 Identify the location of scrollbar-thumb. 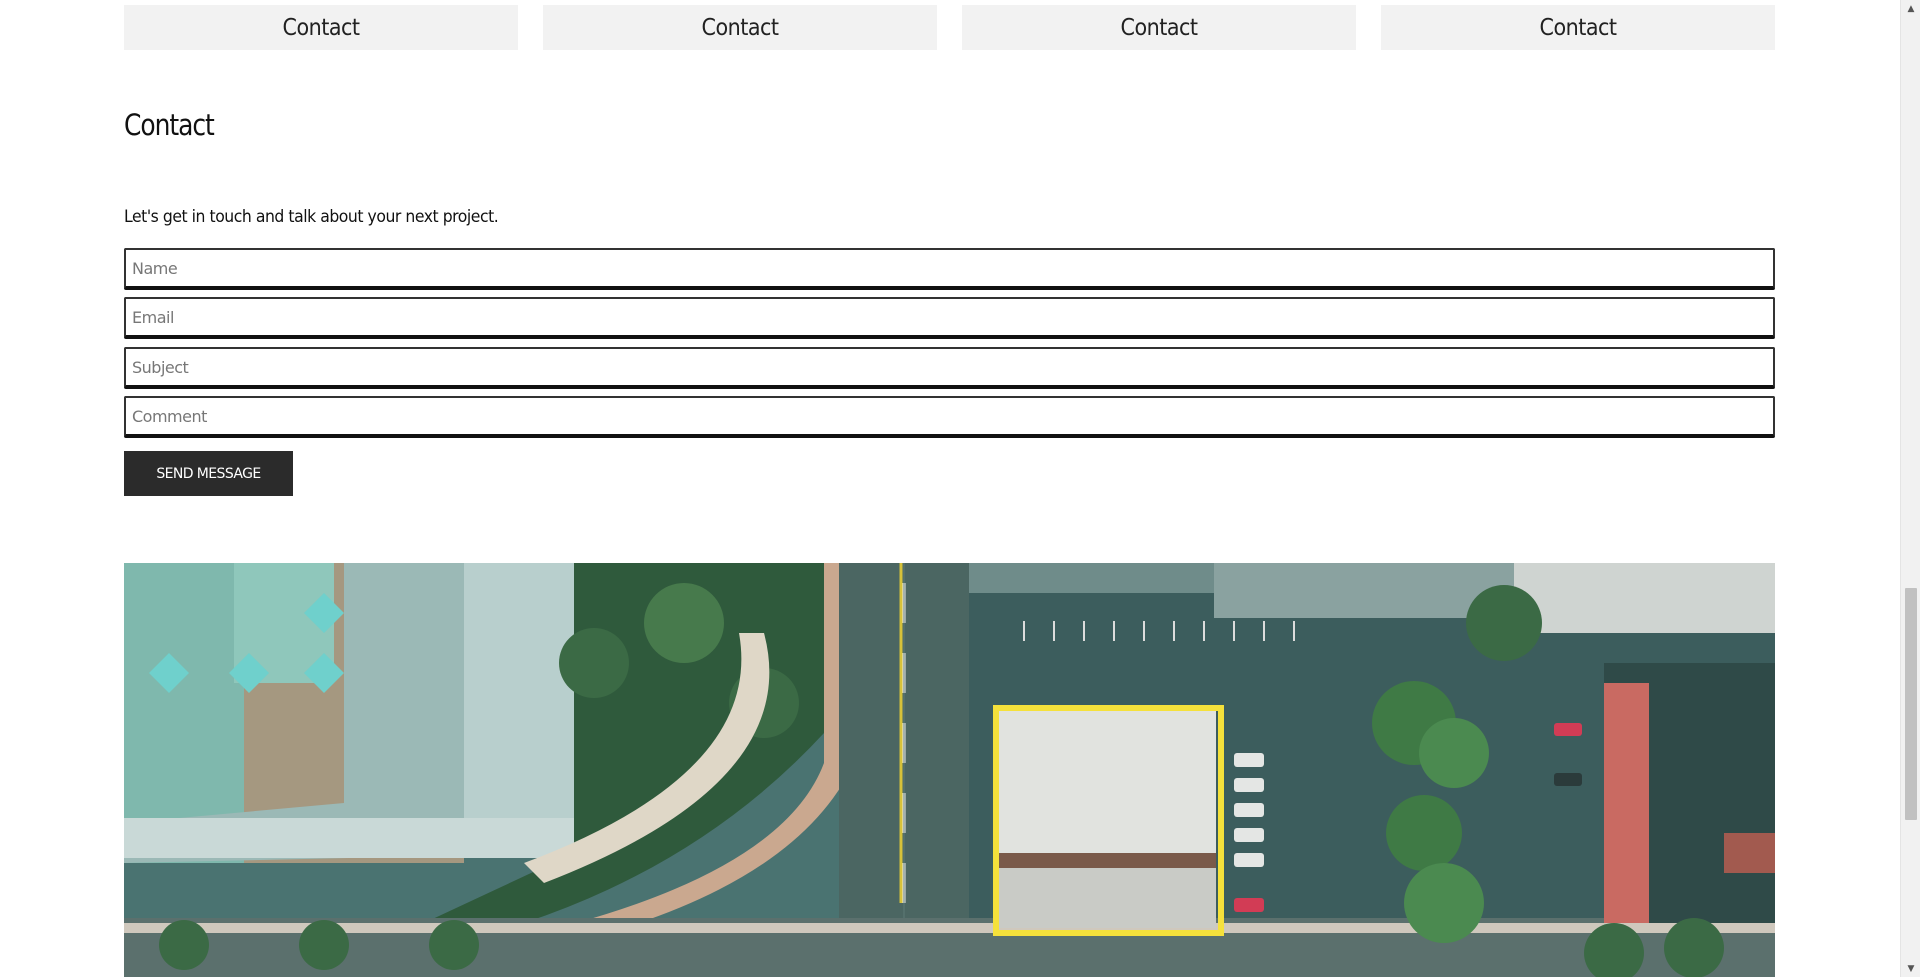
(1911, 704).